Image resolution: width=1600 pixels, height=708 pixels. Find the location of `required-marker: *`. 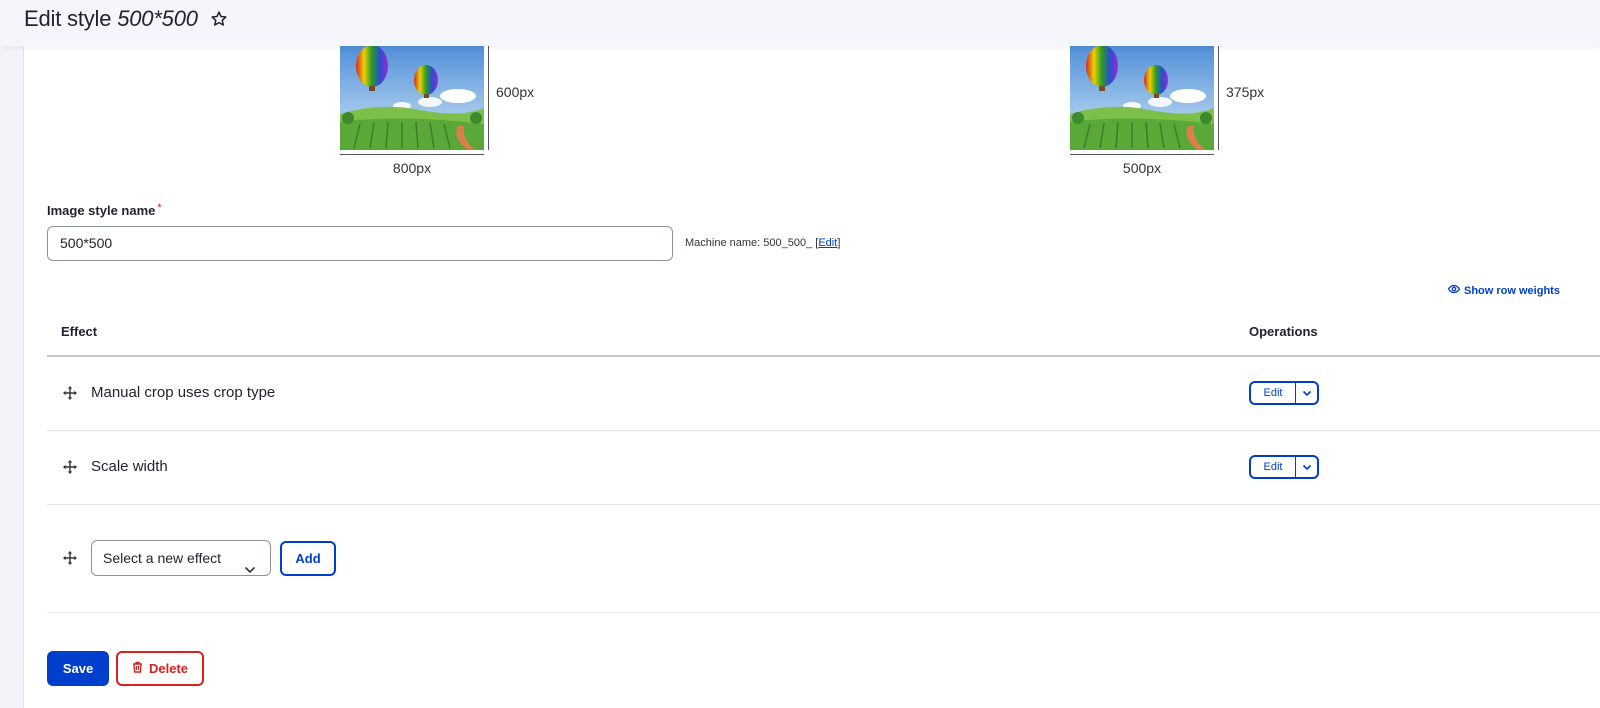

required-marker: * is located at coordinates (159, 208).